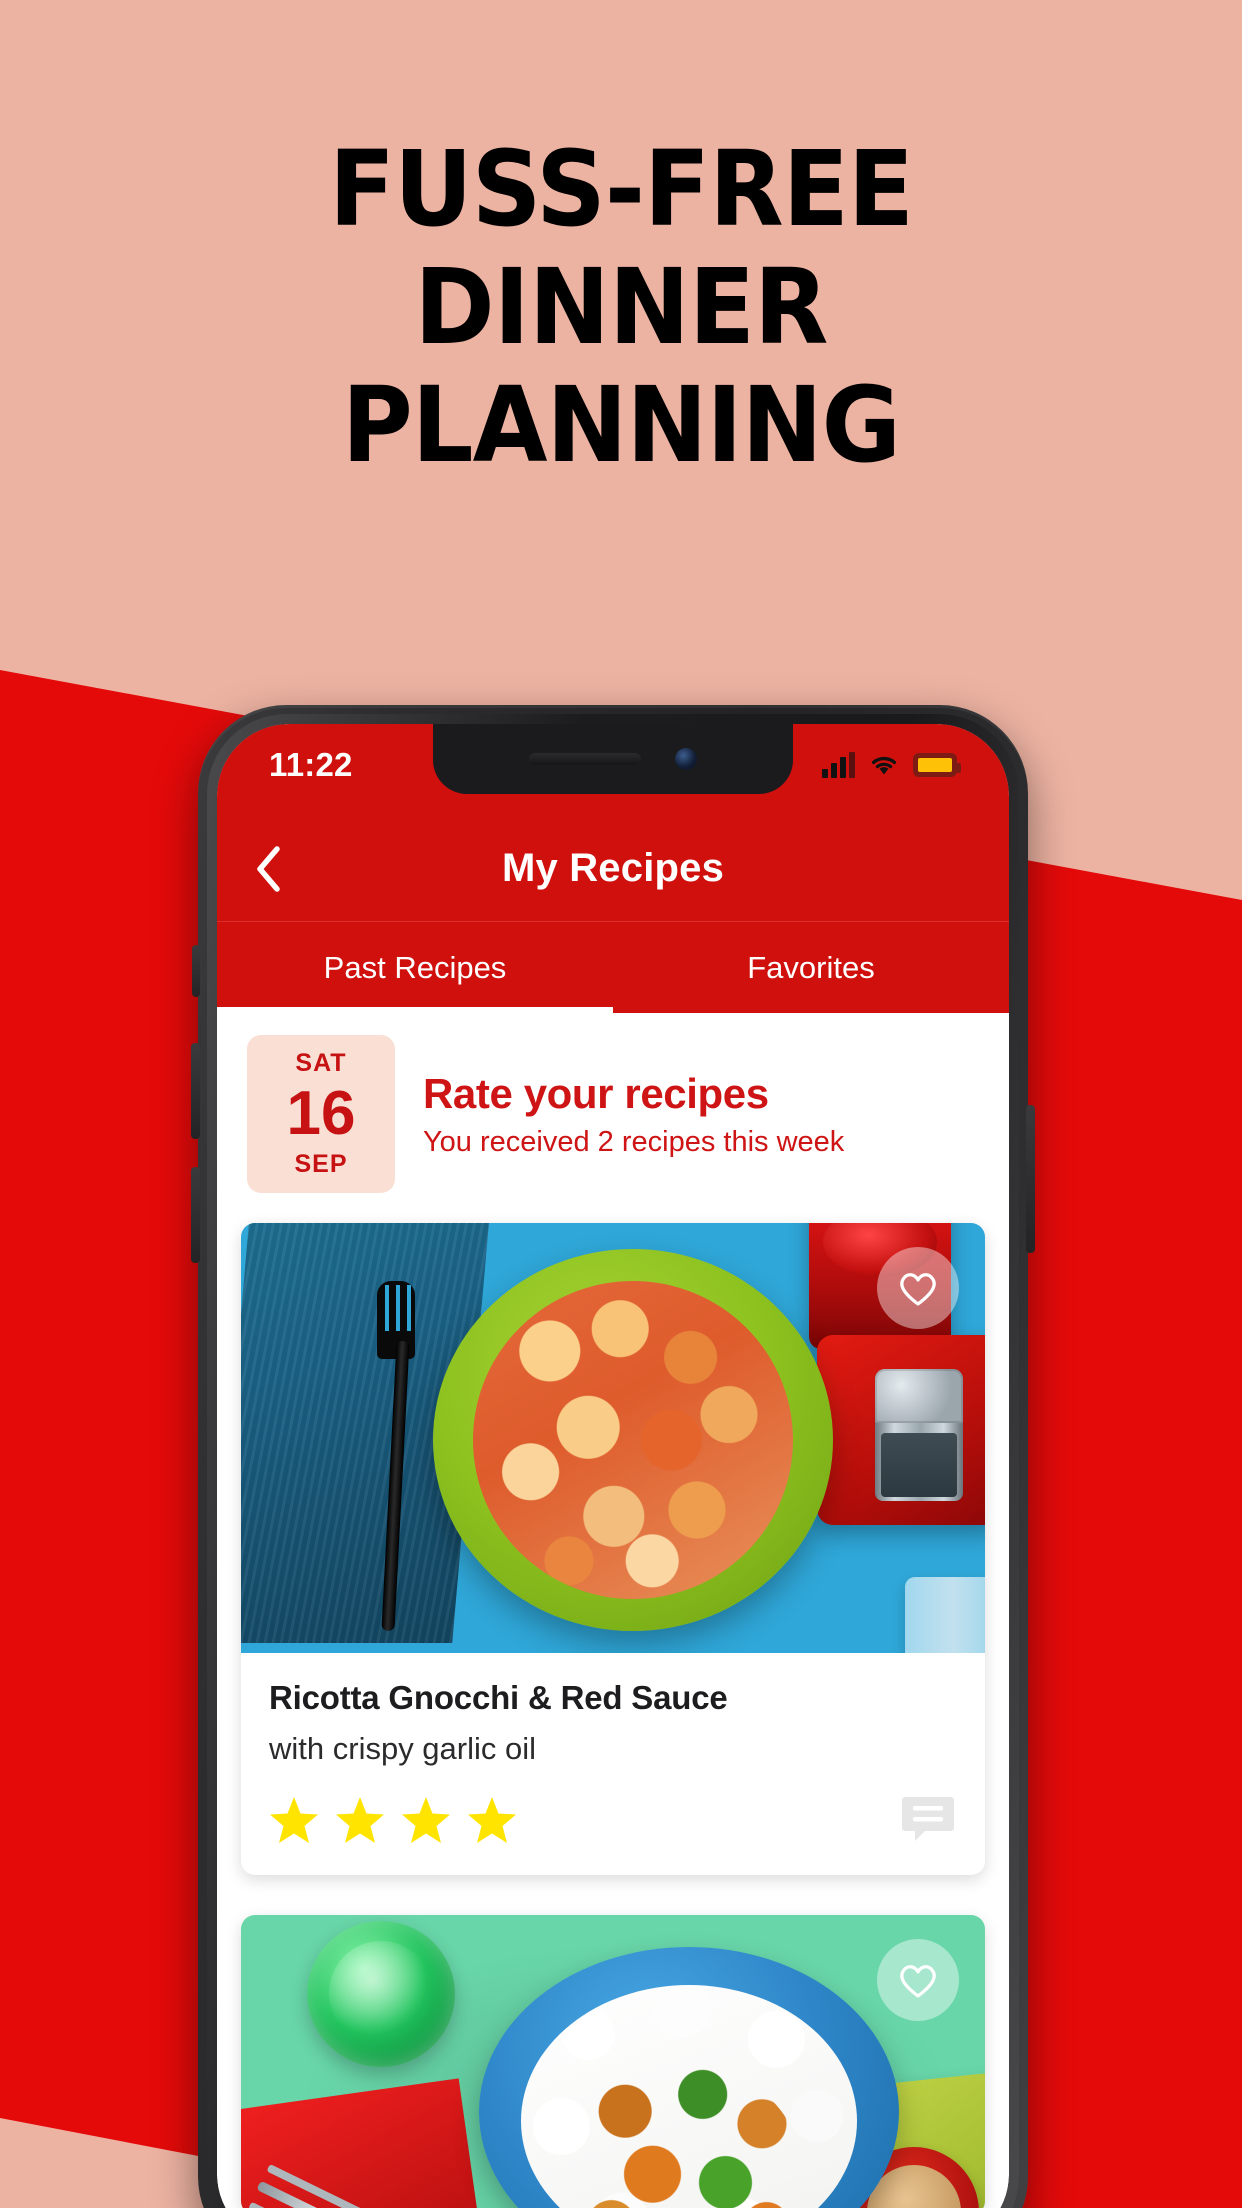  I want to click on tab-past-recipes-label: Past Recipes, so click(415, 967).